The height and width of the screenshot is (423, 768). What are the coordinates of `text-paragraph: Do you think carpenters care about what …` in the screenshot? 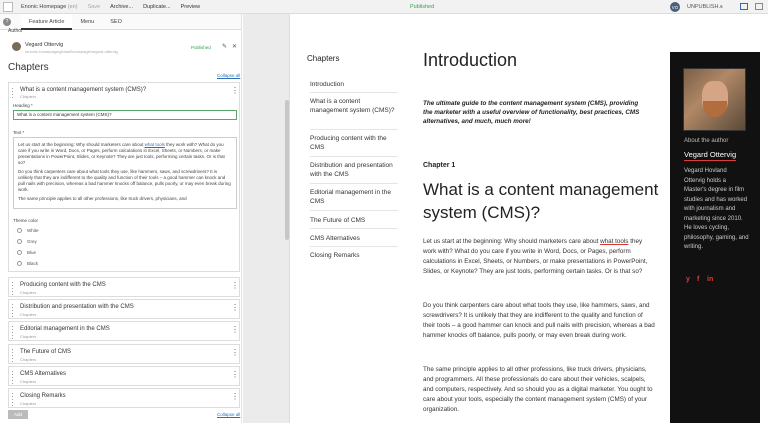 It's located at (124, 180).